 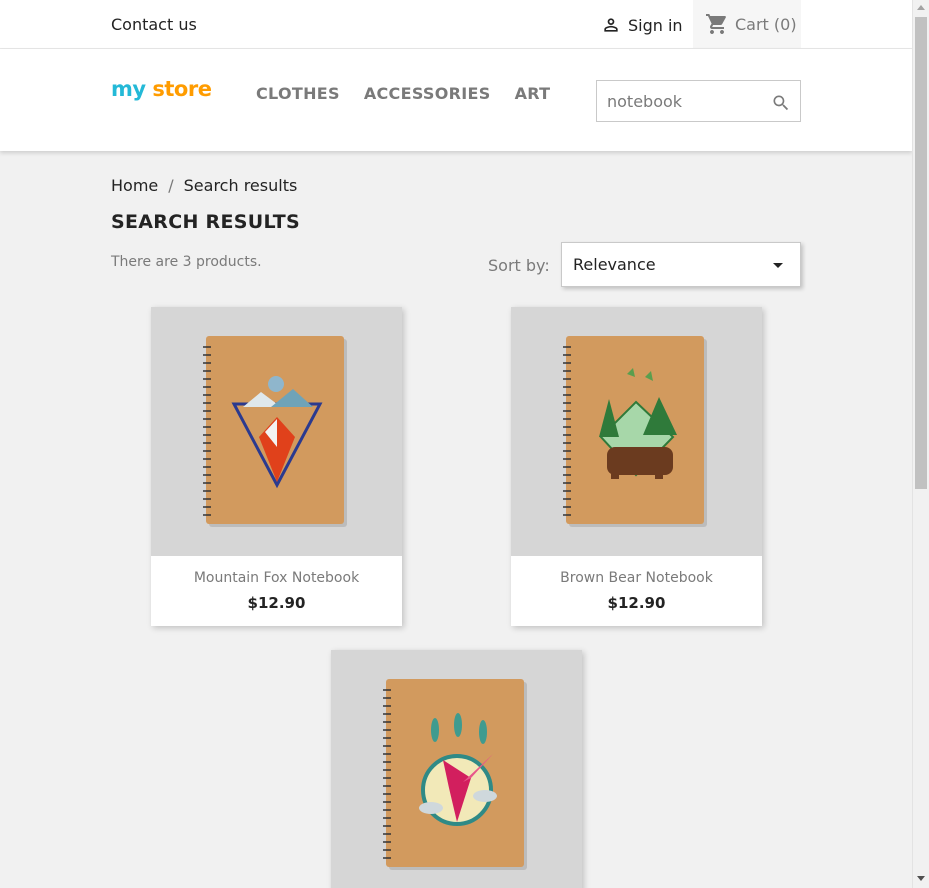 What do you see at coordinates (921, 878) in the screenshot?
I see `scroll-down-icon` at bounding box center [921, 878].